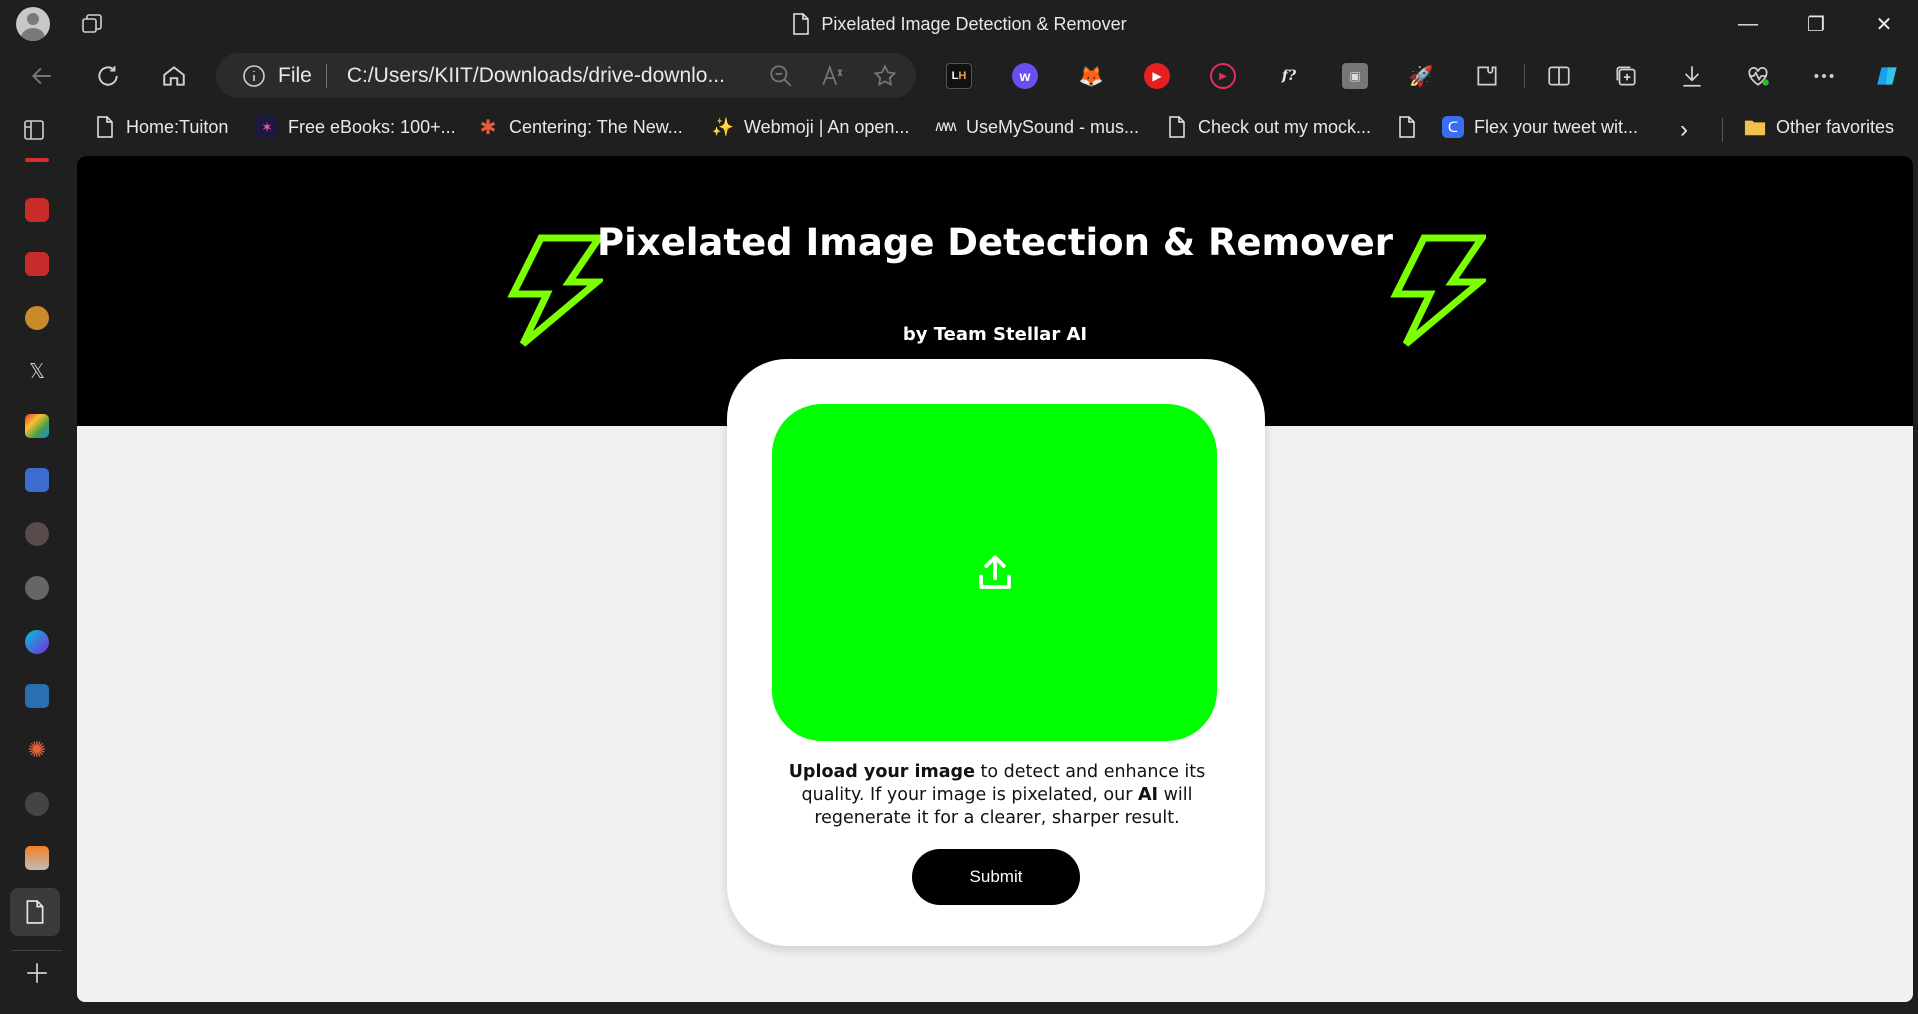 The height and width of the screenshot is (1014, 1918). I want to click on soundwave-icon: ʍʍ, so click(945, 126).